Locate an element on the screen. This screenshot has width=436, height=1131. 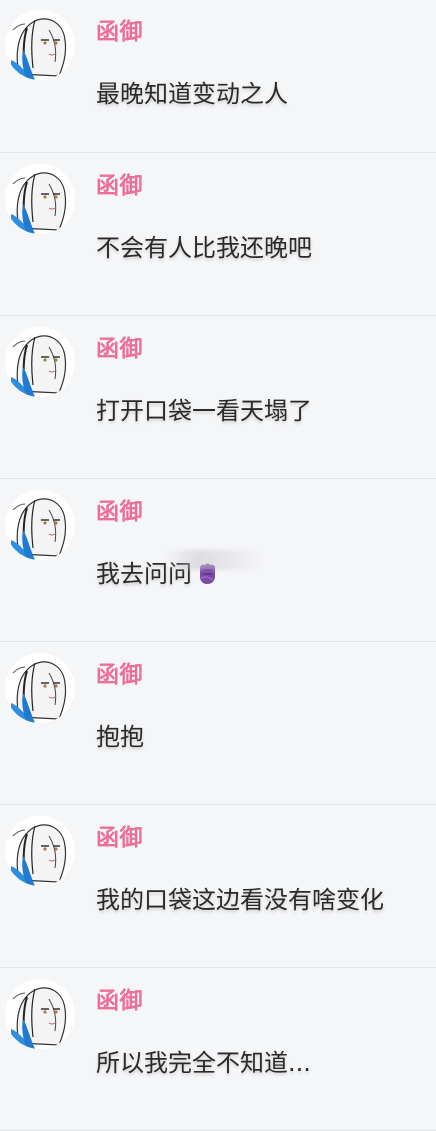
message-item: 函御 抱抱 is located at coordinates (218, 723).